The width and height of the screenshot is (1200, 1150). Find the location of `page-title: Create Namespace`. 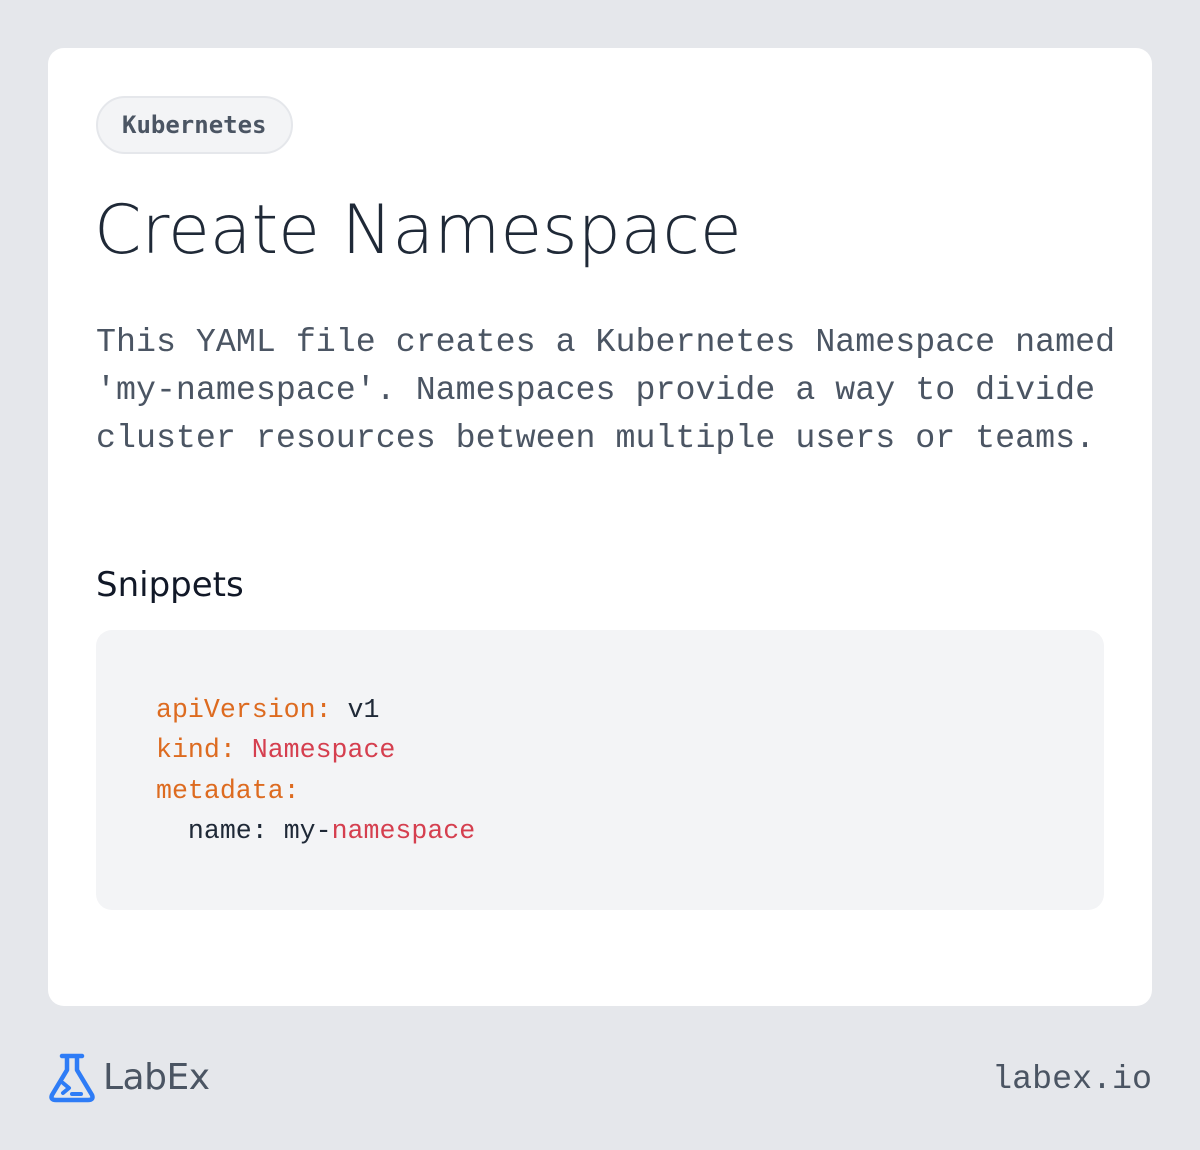

page-title: Create Namespace is located at coordinates (418, 230).